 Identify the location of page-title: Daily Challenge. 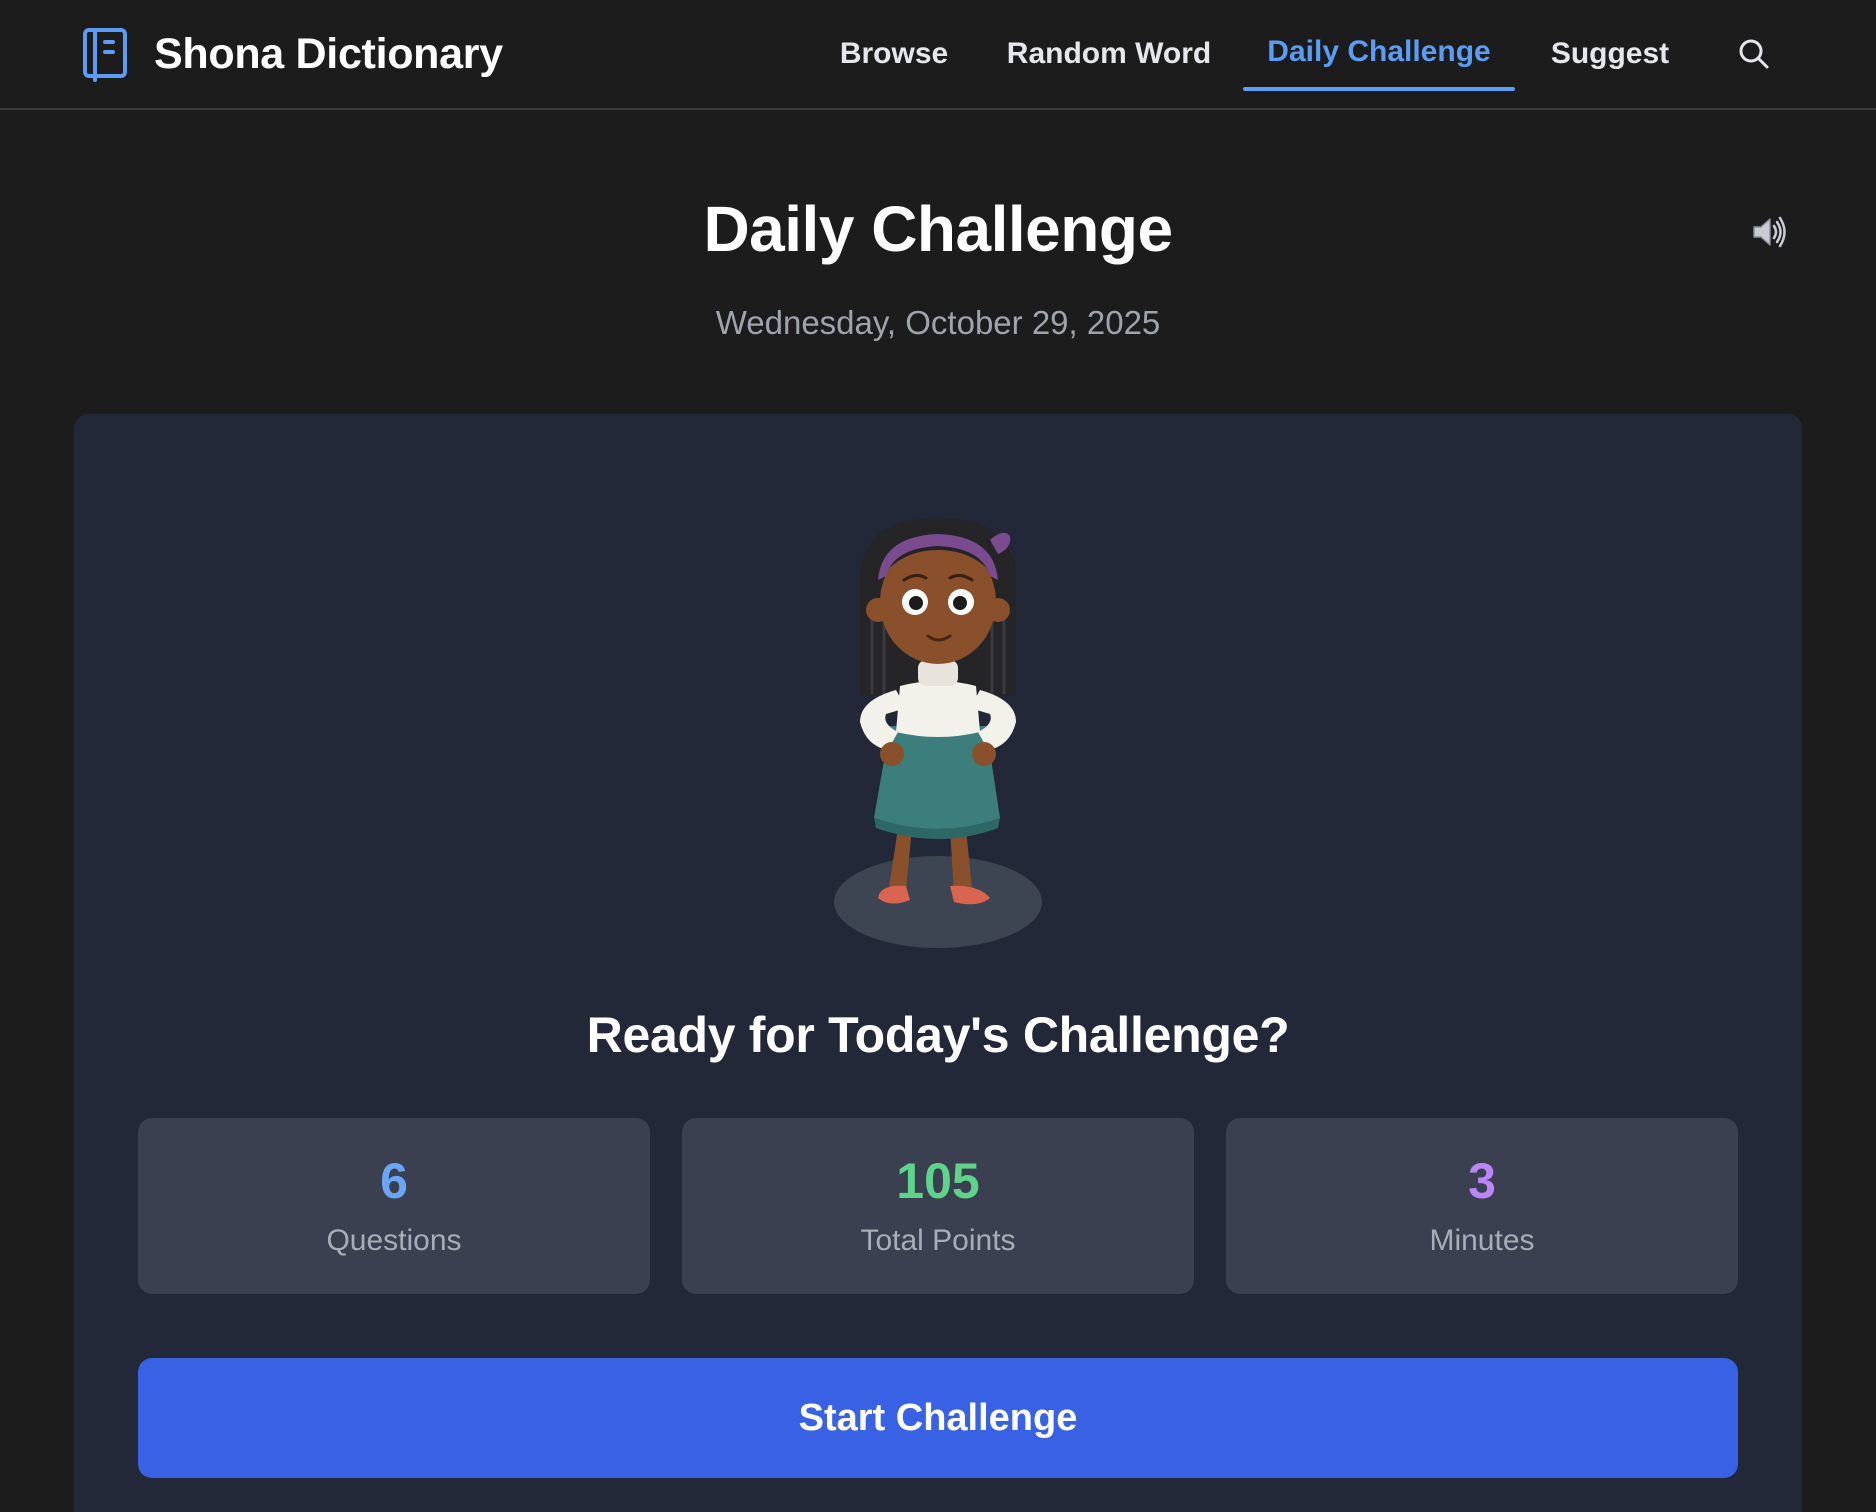
(938, 229).